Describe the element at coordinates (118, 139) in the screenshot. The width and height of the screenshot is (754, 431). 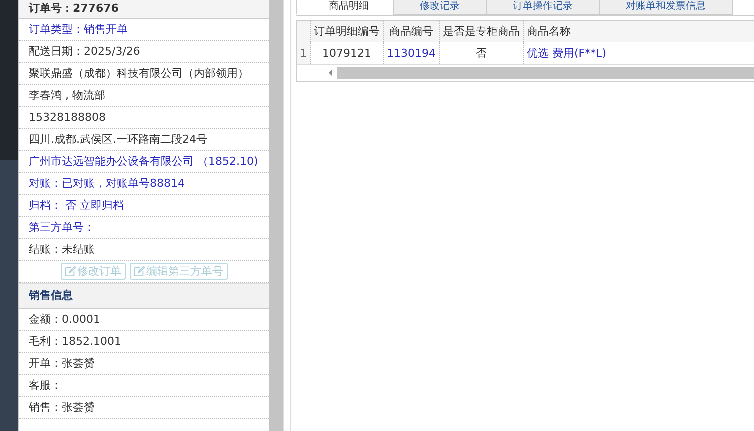
I see `info-text: 四川.成都.武侯区.一环路南二段24号` at that location.